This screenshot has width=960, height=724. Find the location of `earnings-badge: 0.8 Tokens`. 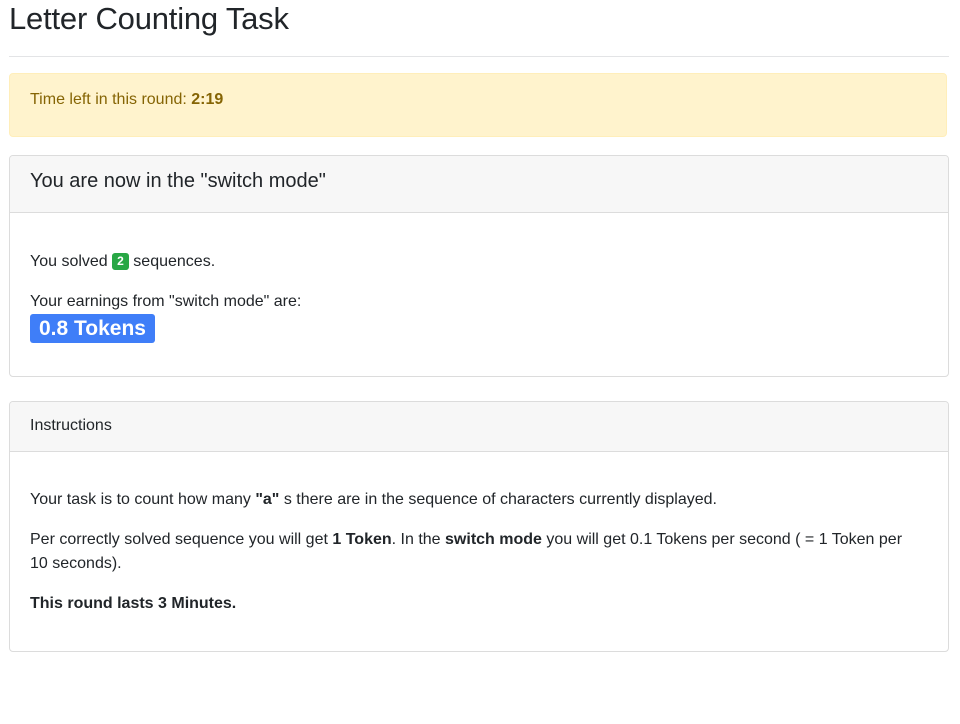

earnings-badge: 0.8 Tokens is located at coordinates (92, 328).